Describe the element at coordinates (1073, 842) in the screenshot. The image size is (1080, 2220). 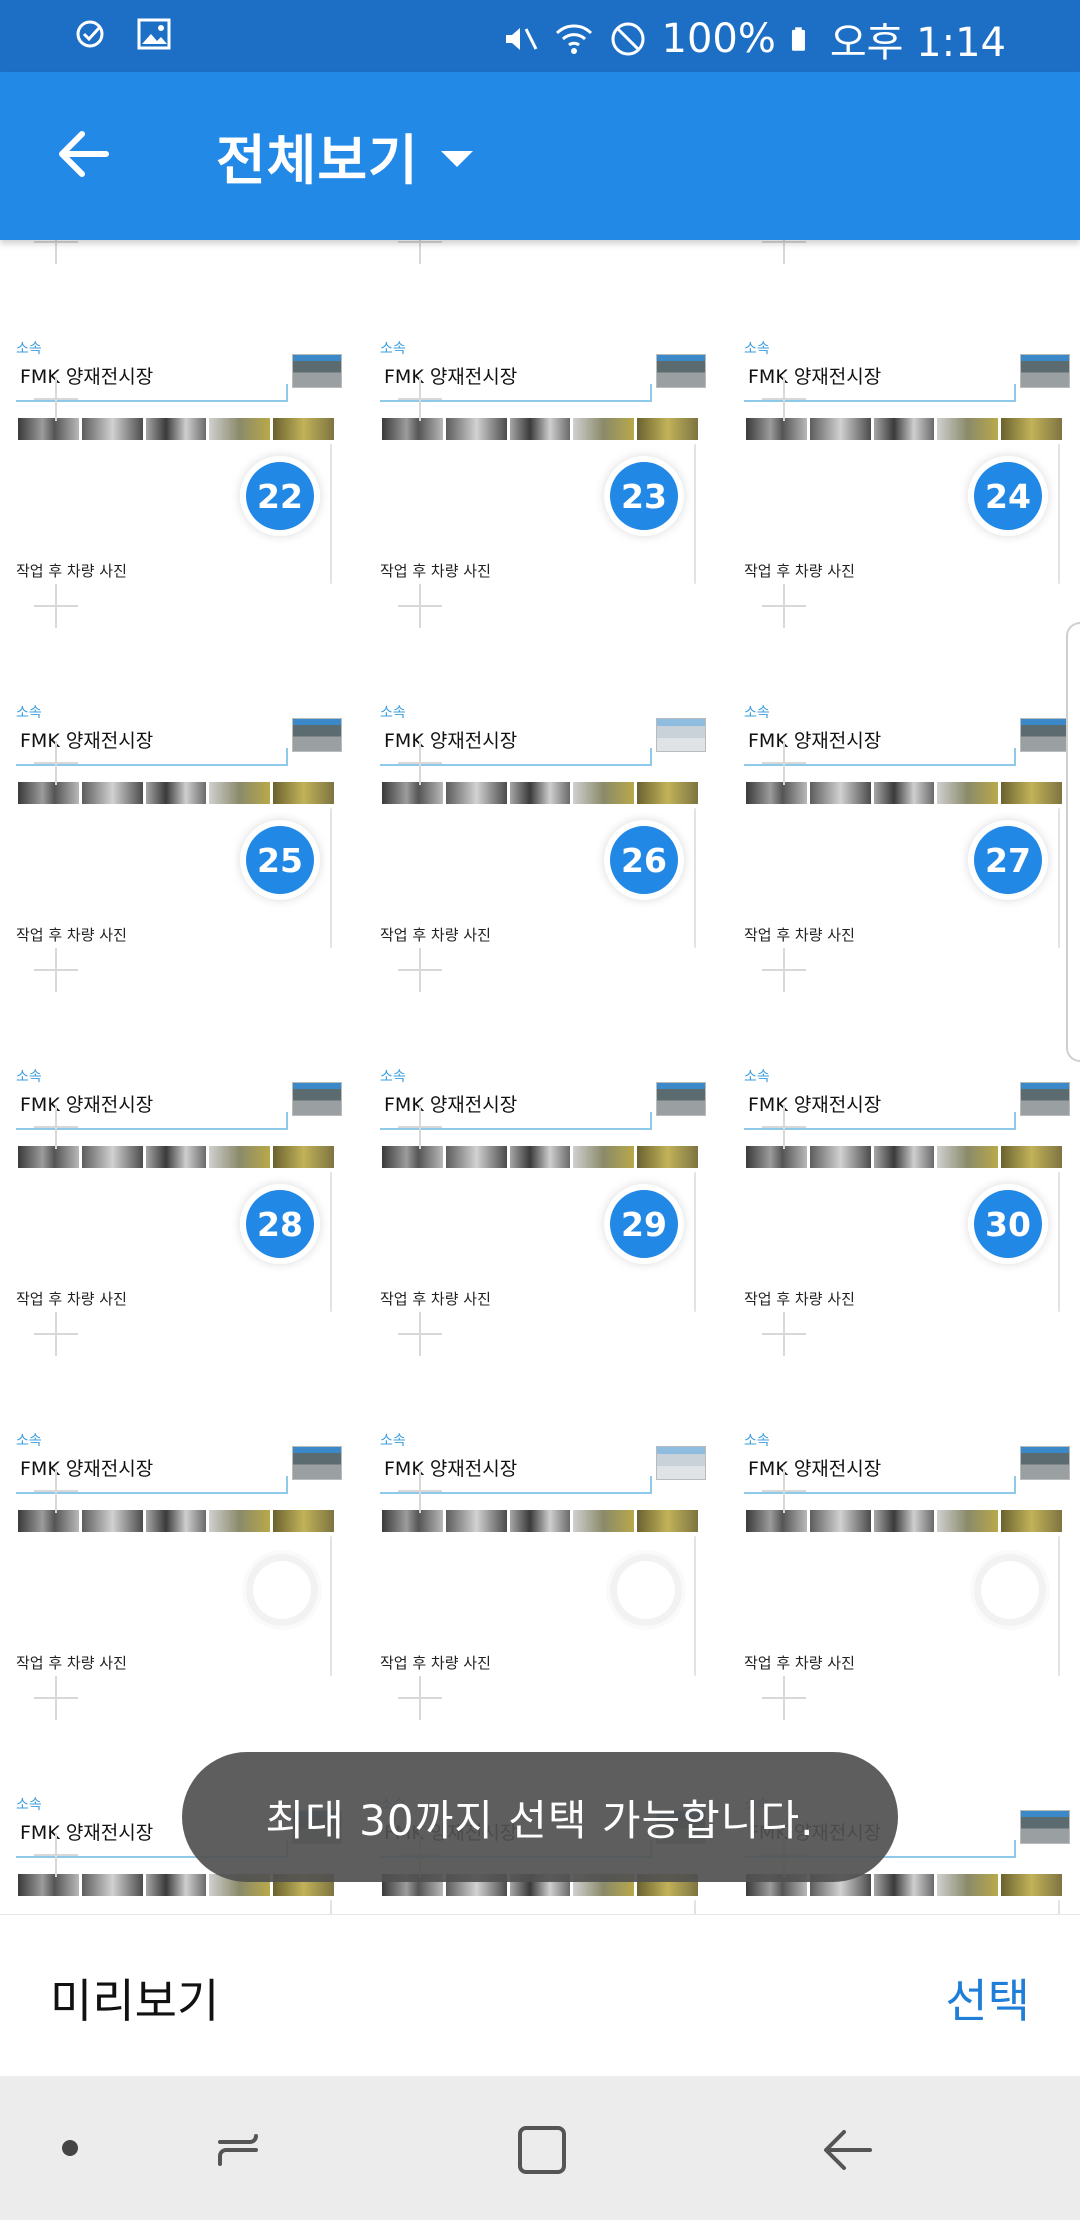
I see `scroll-handle` at that location.